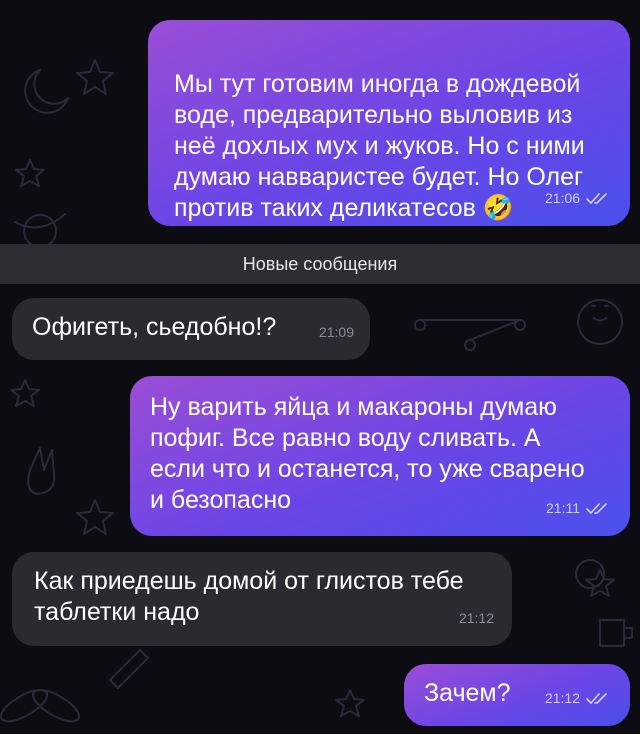 The height and width of the screenshot is (734, 640). Describe the element at coordinates (46, 91) in the screenshot. I see `moon-icon` at that location.